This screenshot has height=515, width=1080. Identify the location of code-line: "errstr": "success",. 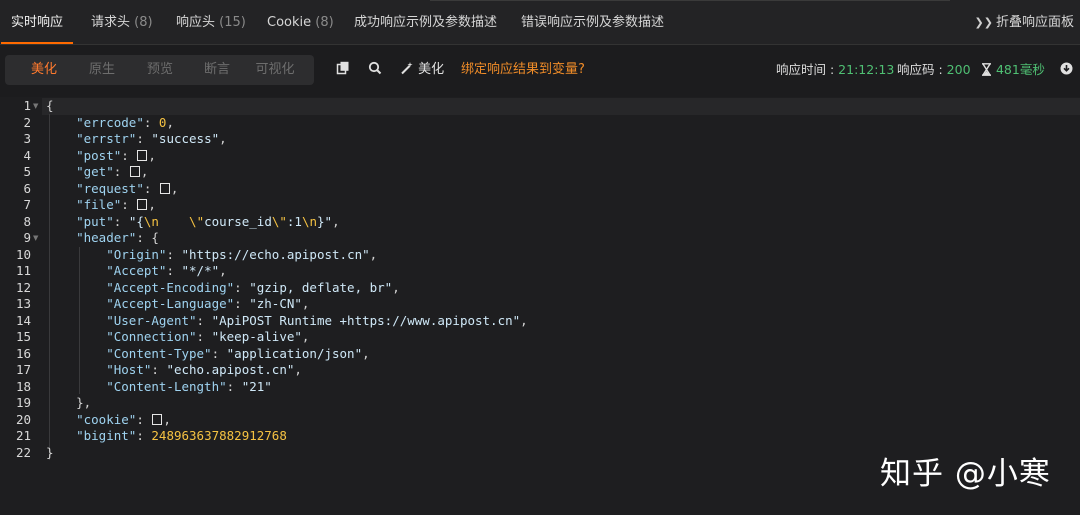
(151, 138).